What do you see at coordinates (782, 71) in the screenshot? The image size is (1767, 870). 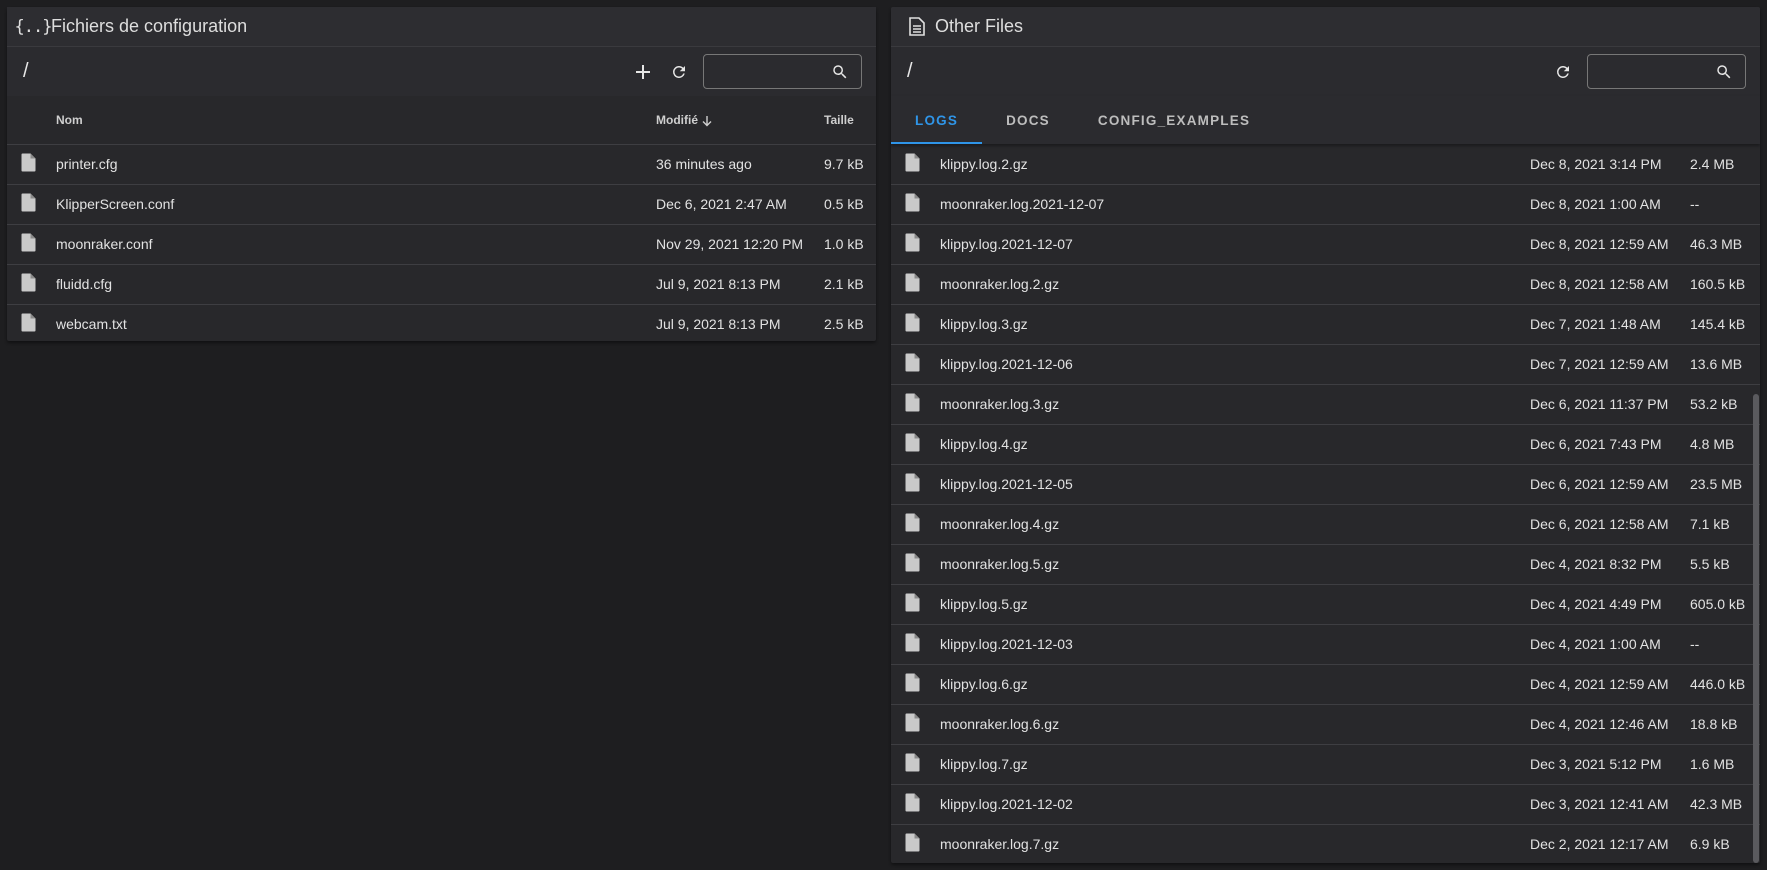 I see `config-search-field` at bounding box center [782, 71].